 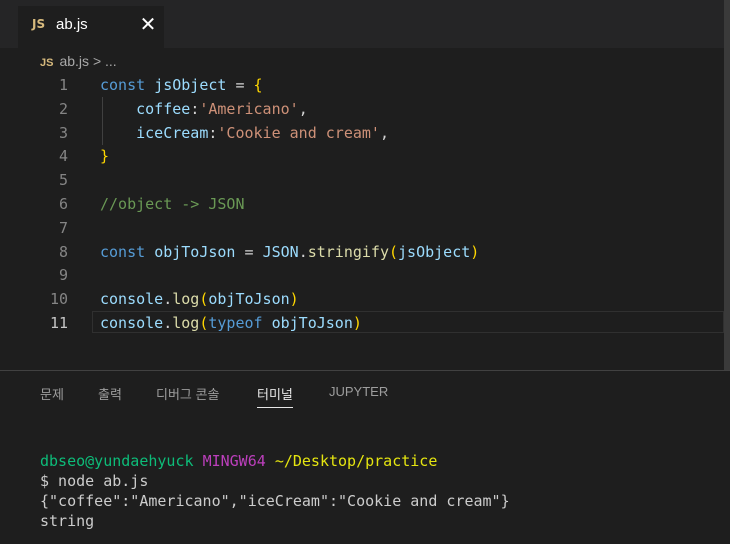 What do you see at coordinates (110, 393) in the screenshot?
I see `tab-output: 출력` at bounding box center [110, 393].